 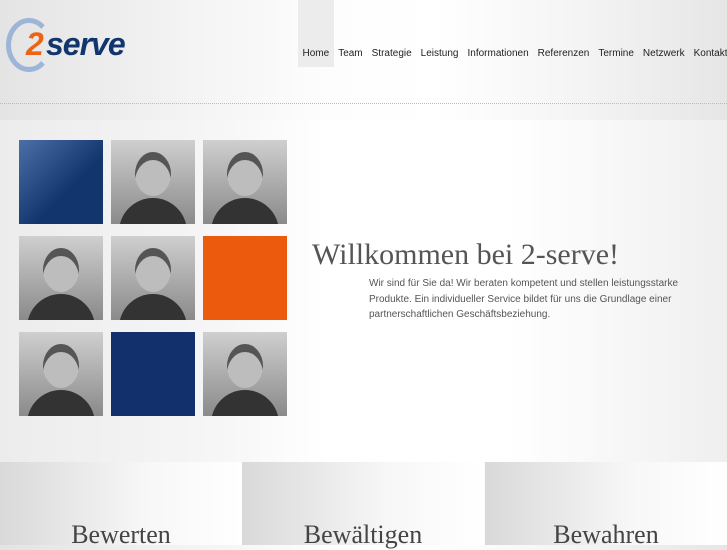 What do you see at coordinates (245, 278) in the screenshot?
I see `orange-tile` at bounding box center [245, 278].